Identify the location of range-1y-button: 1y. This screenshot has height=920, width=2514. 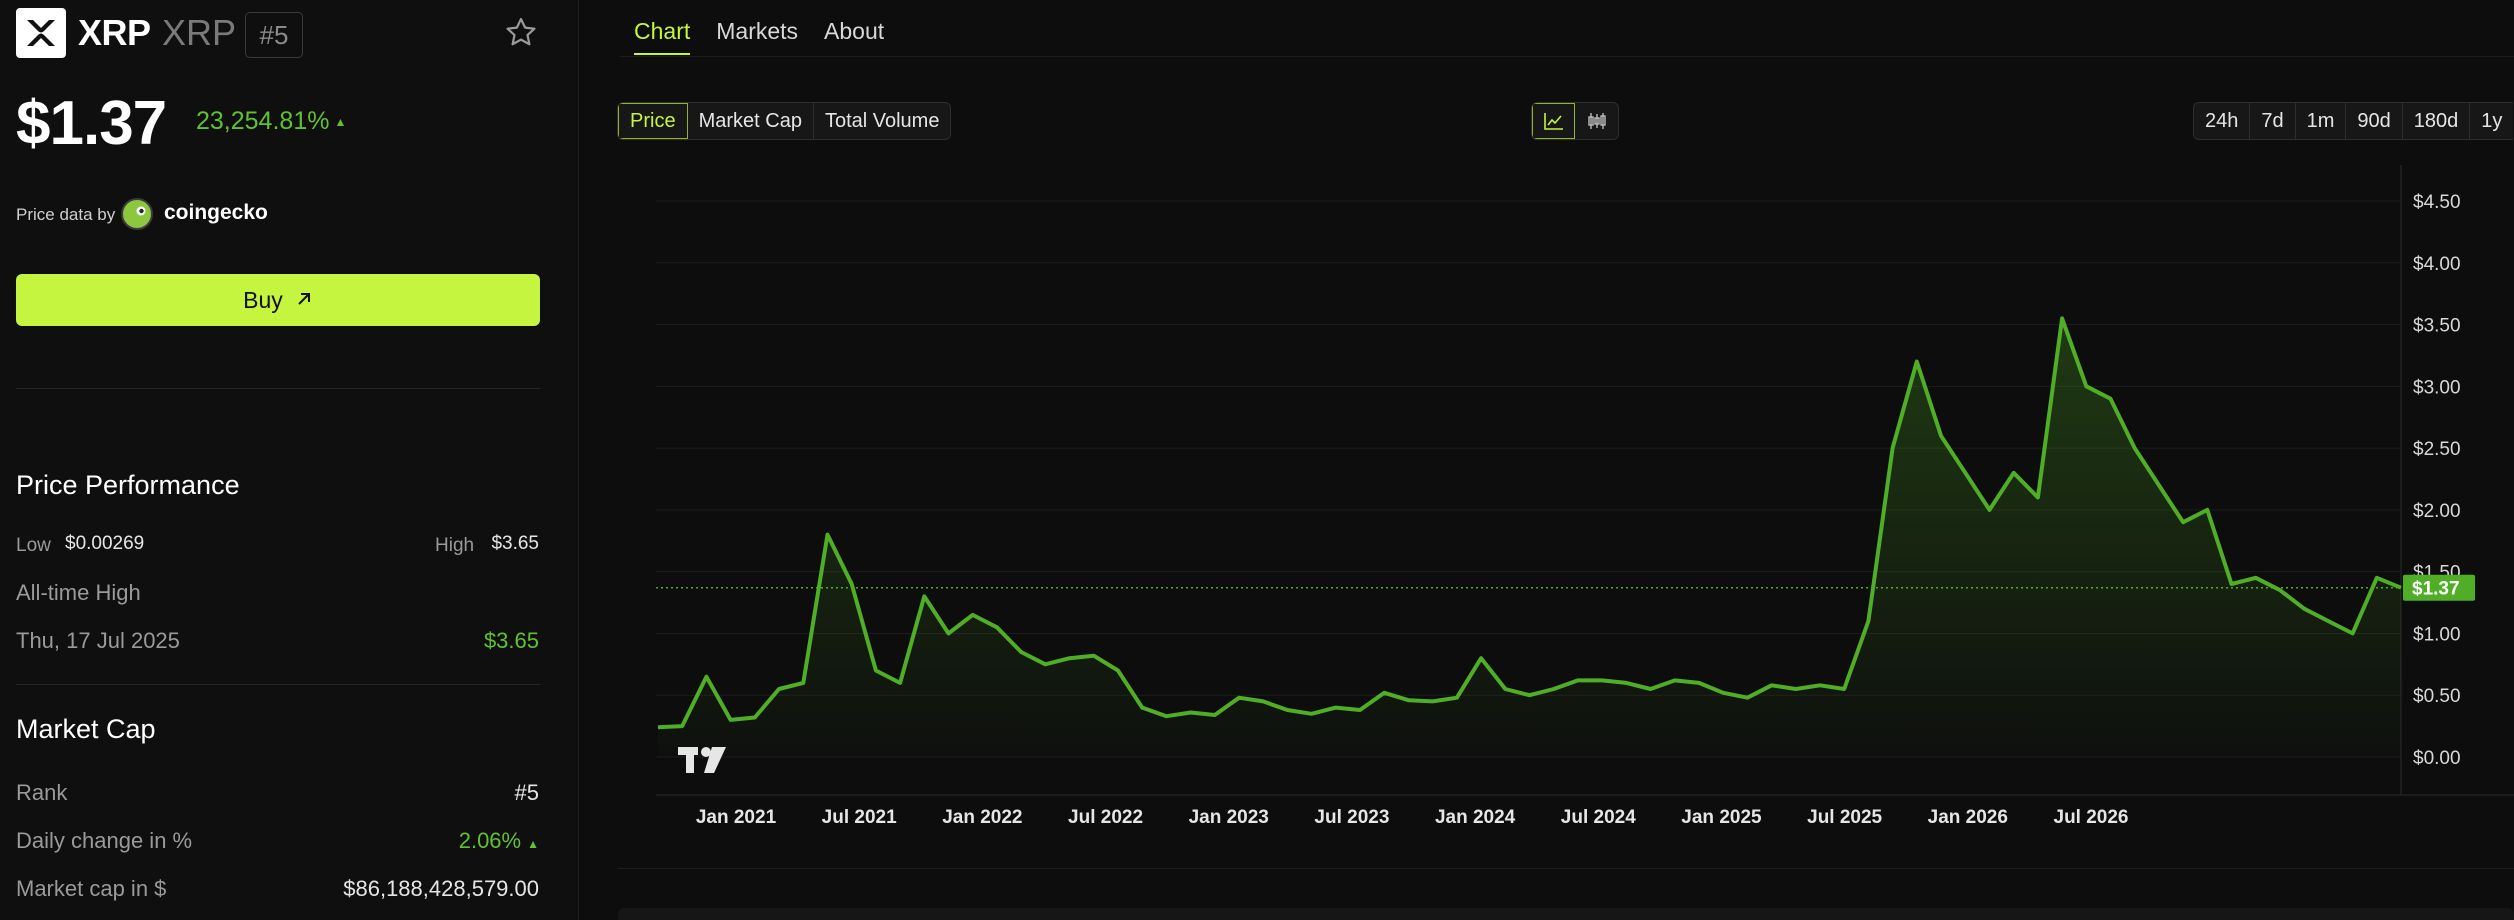
(2491, 121).